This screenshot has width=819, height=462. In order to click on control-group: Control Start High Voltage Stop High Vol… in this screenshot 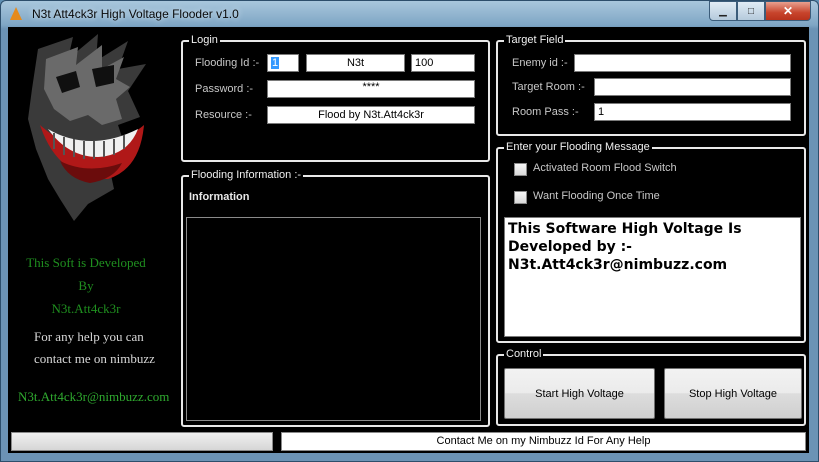, I will do `click(651, 387)`.